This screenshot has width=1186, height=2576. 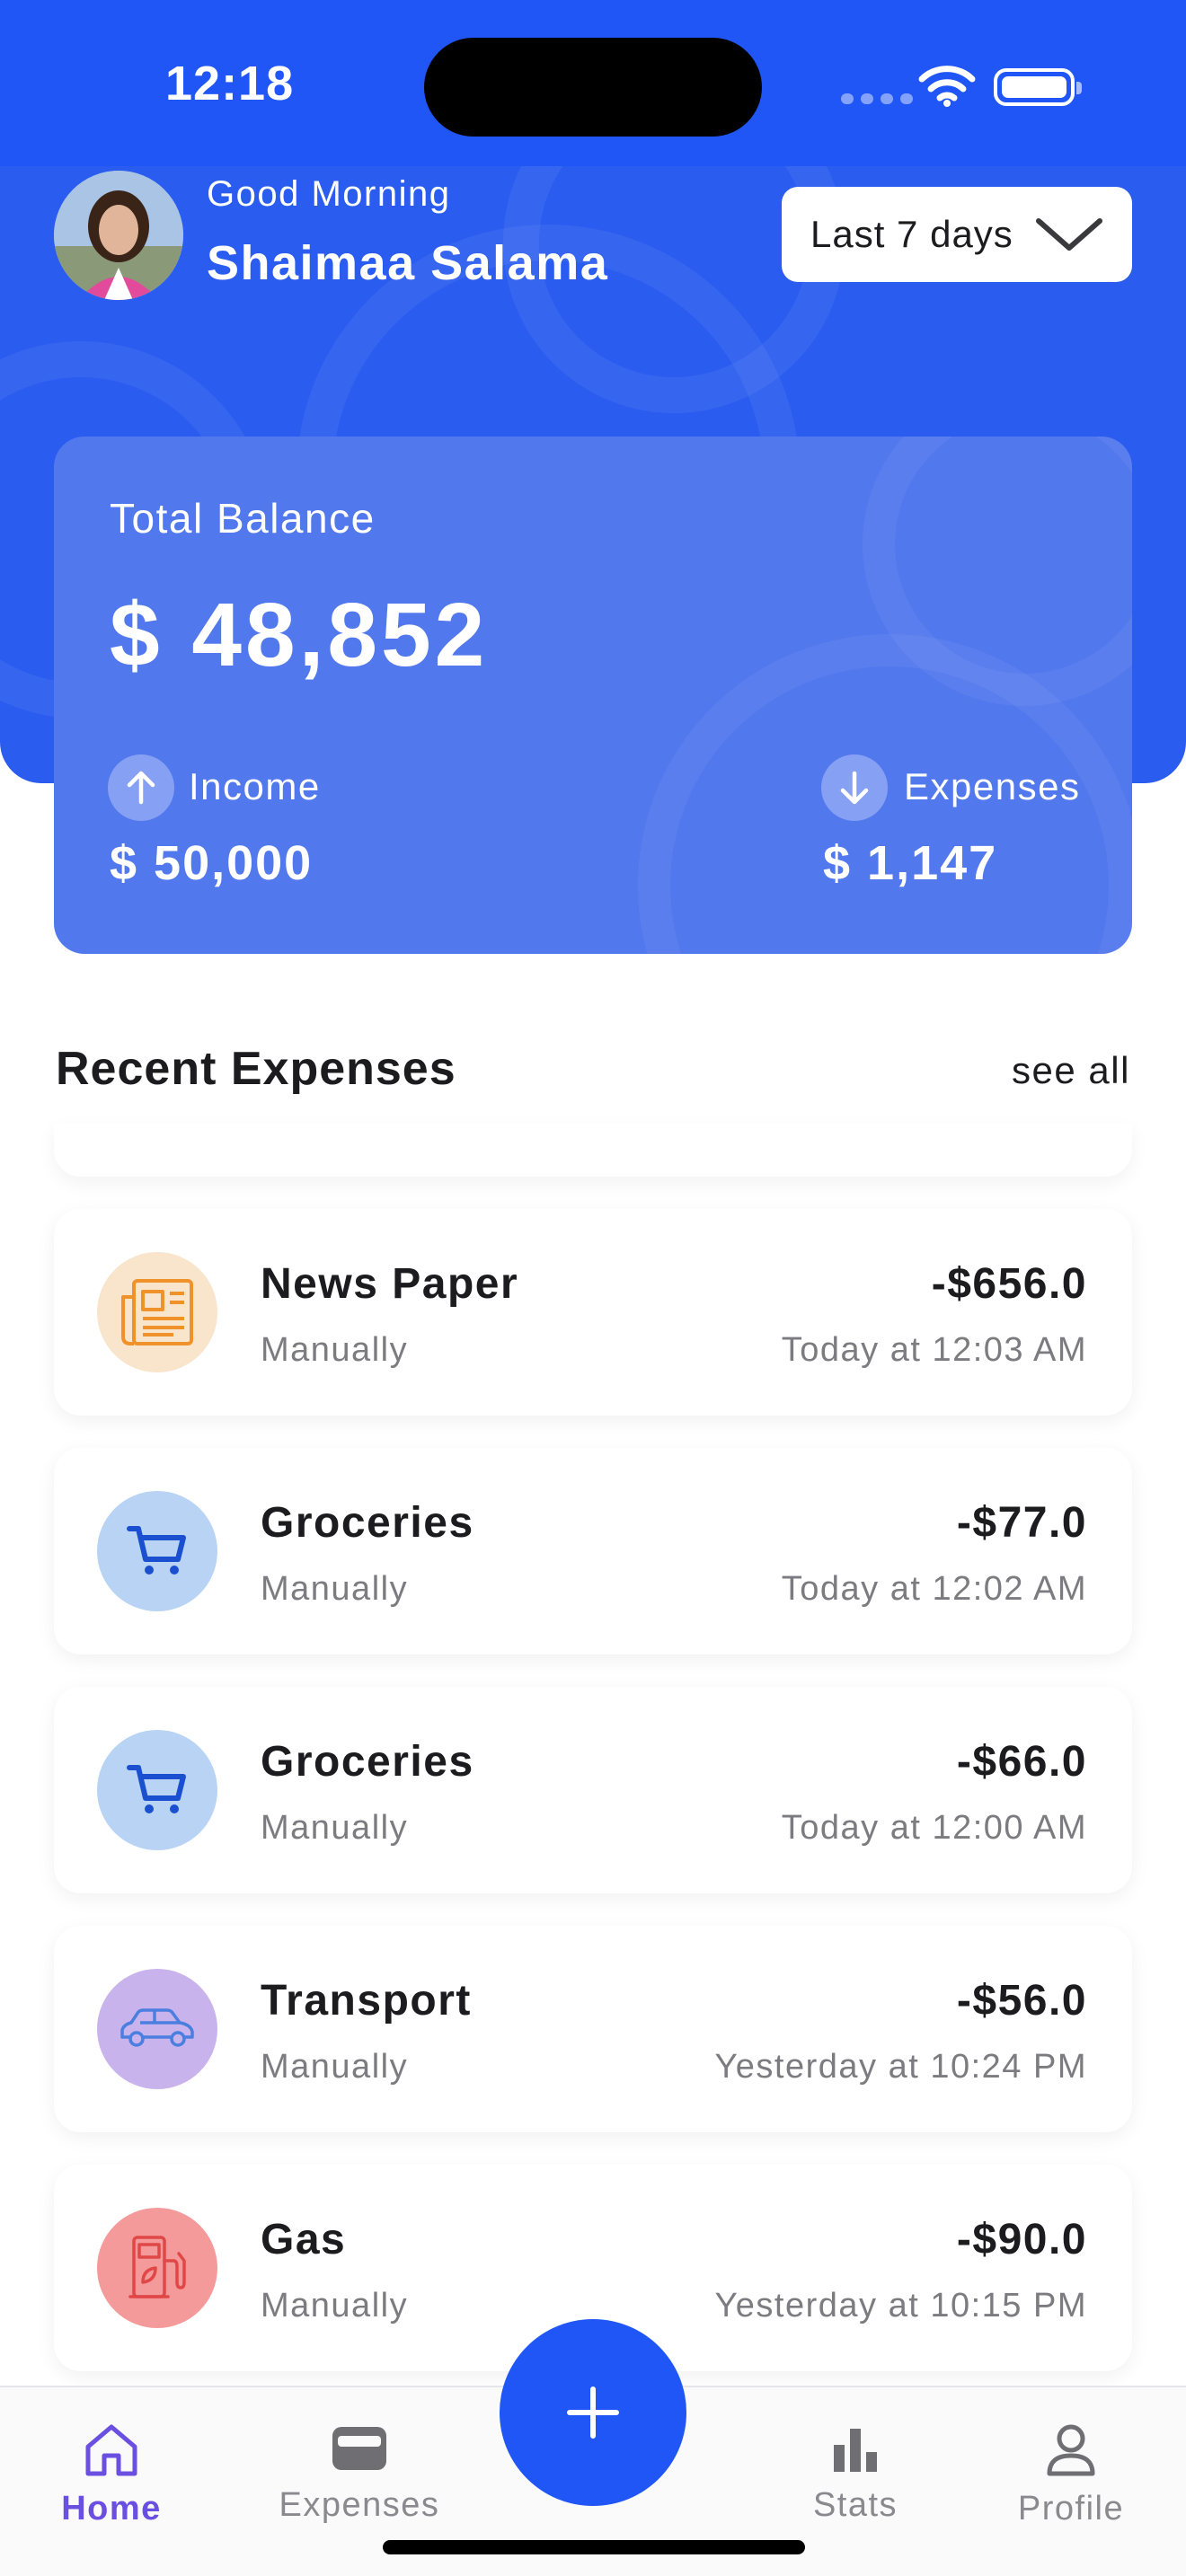 What do you see at coordinates (934, 1828) in the screenshot?
I see `expense-time: Today at 12:00 AM` at bounding box center [934, 1828].